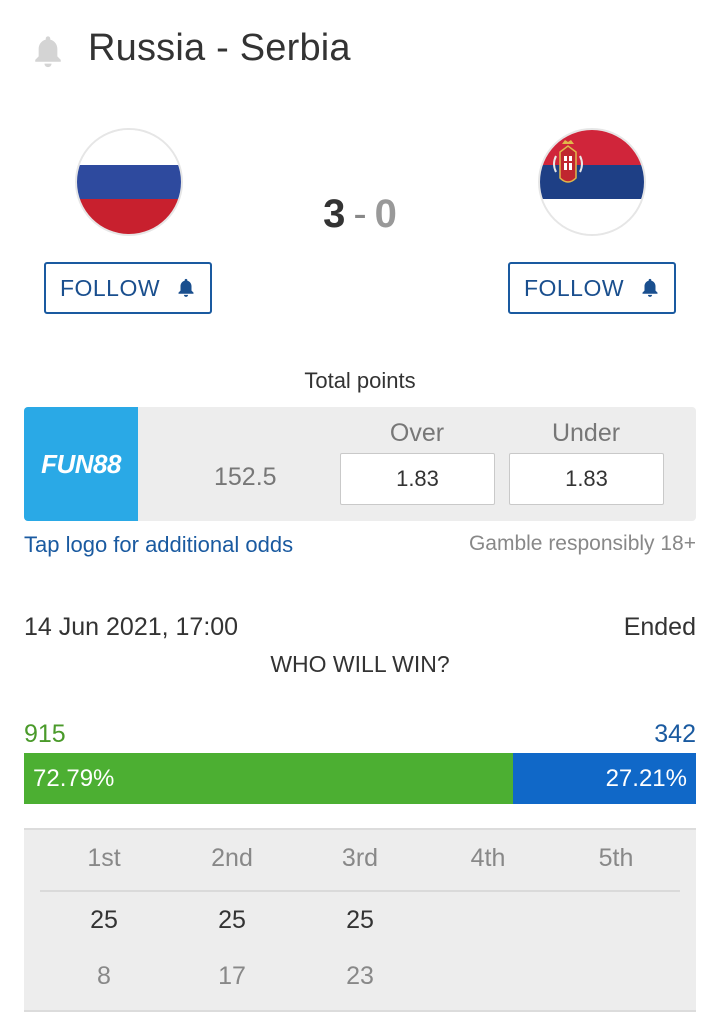  I want to click on home-set-2: 25, so click(232, 920).